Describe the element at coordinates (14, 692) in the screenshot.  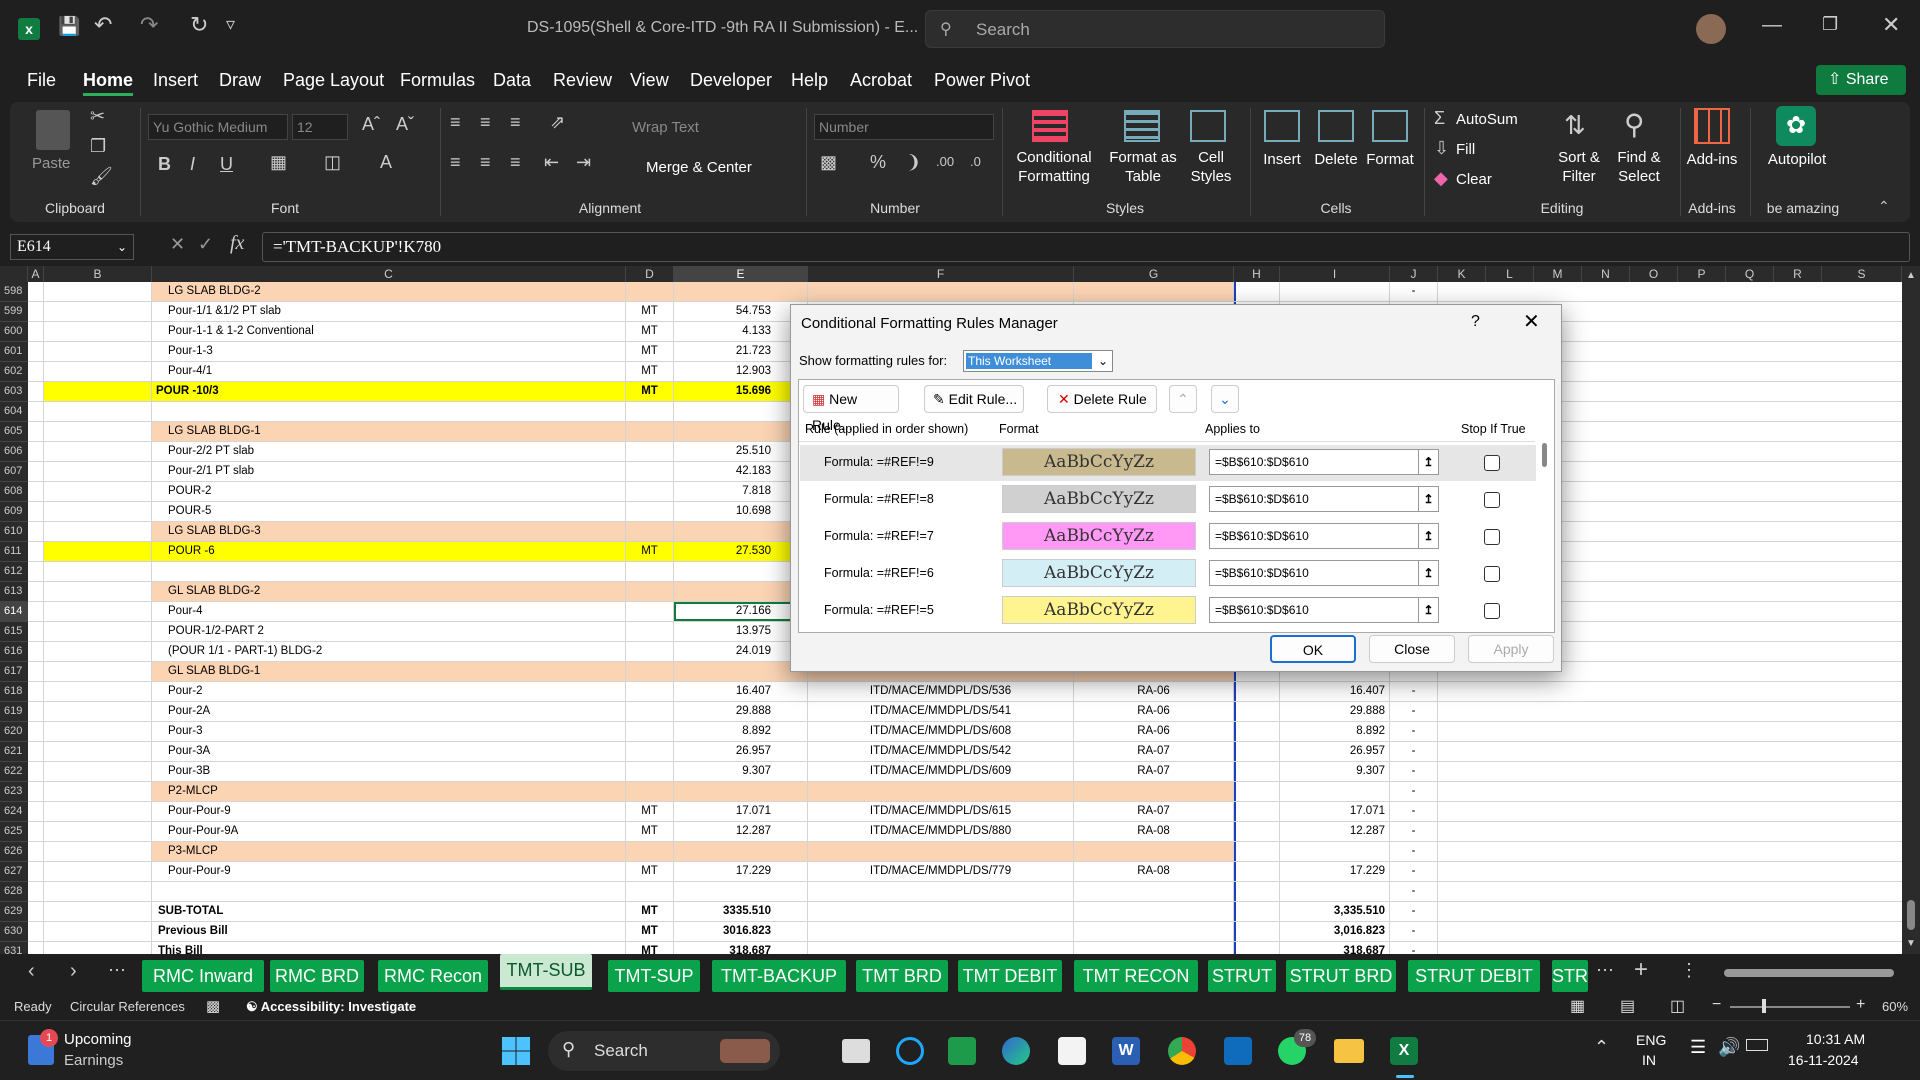
I see `row-header: 618` at that location.